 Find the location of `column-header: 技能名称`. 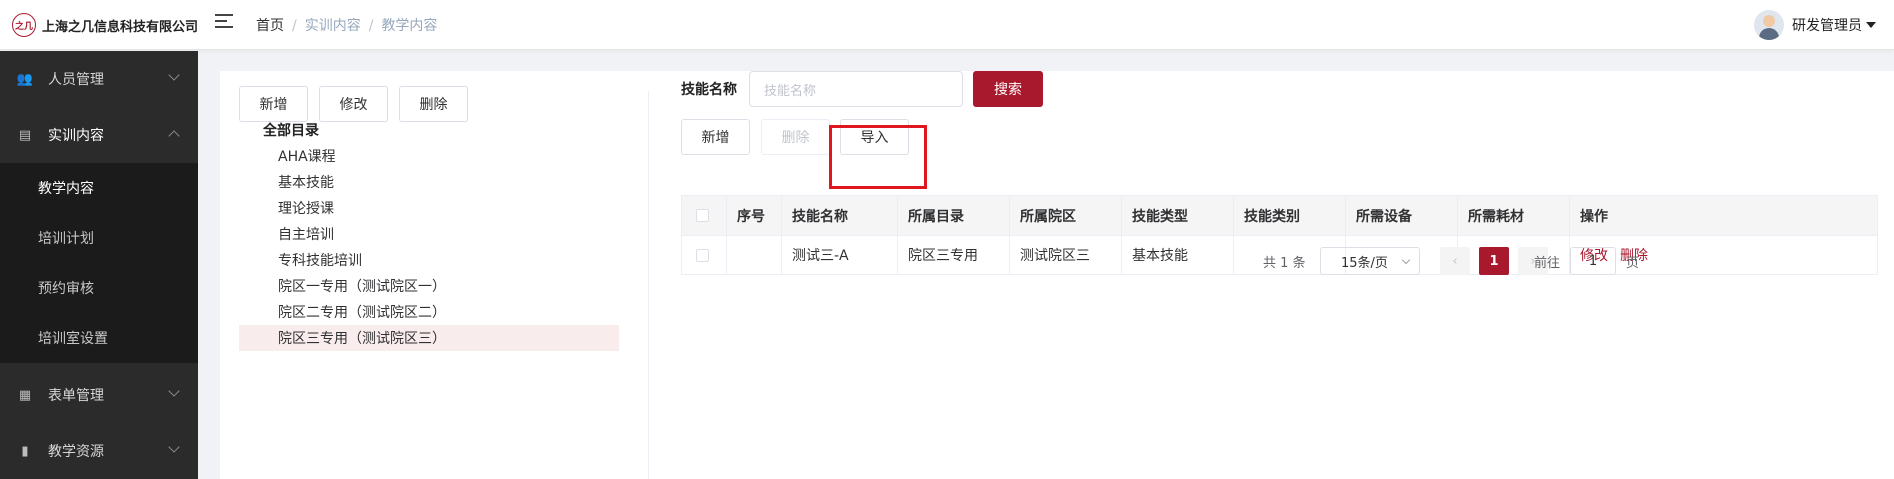

column-header: 技能名称 is located at coordinates (840, 215).